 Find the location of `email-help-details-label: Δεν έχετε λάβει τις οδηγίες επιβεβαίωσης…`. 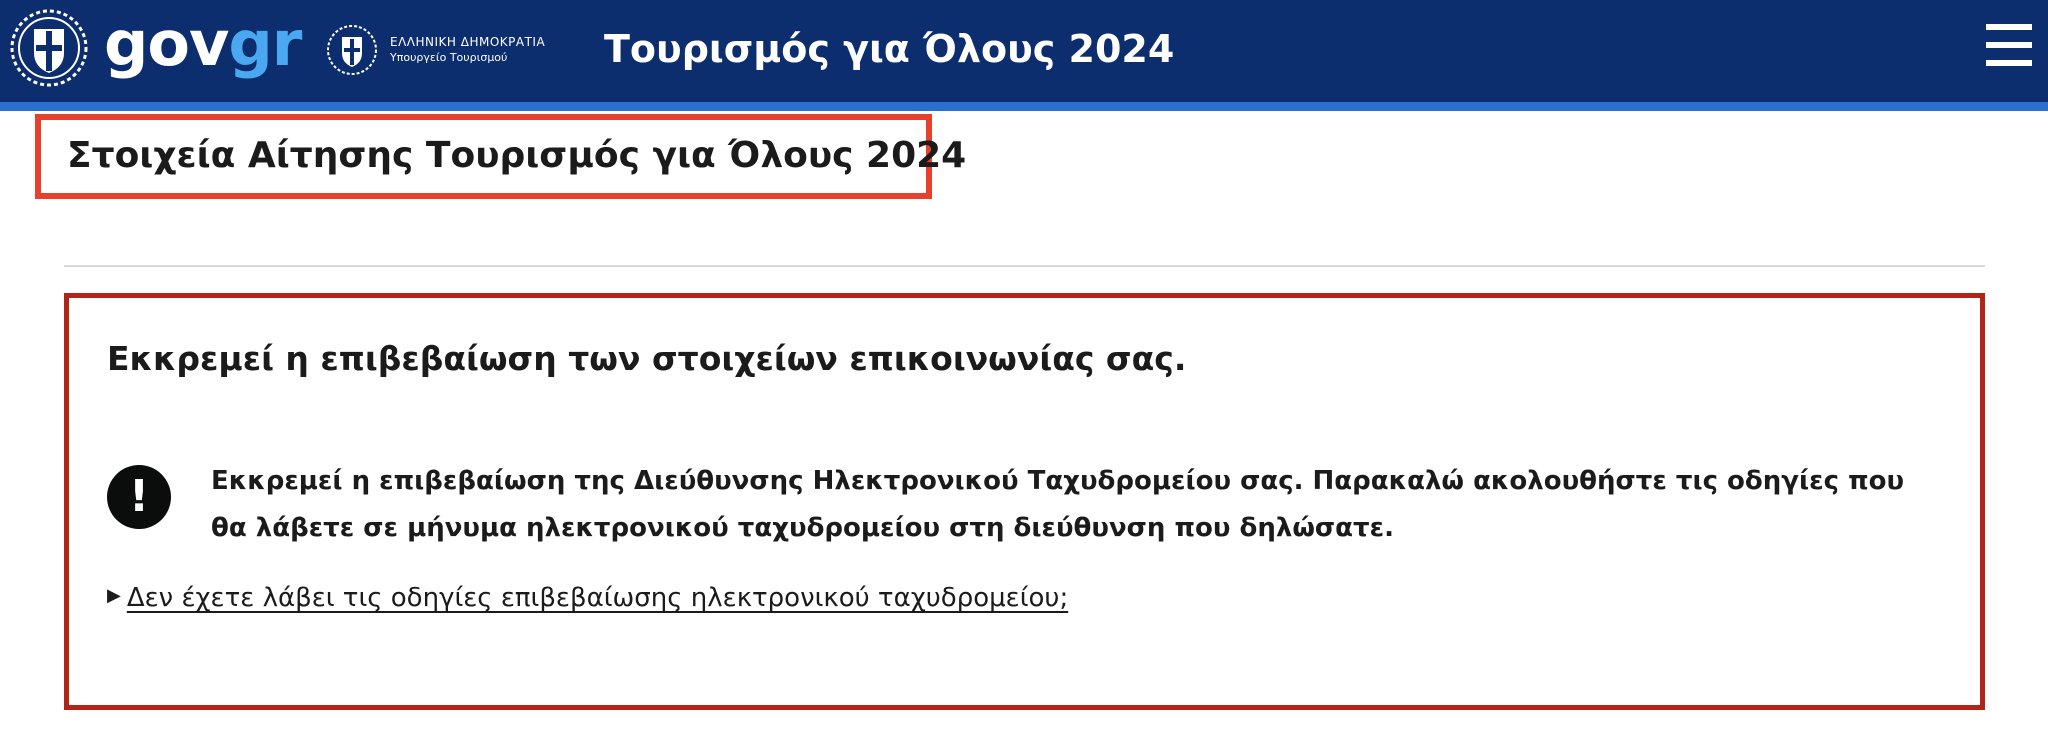

email-help-details-label: Δεν έχετε λάβει τις οδηγίες επιβεβαίωσης… is located at coordinates (597, 598).